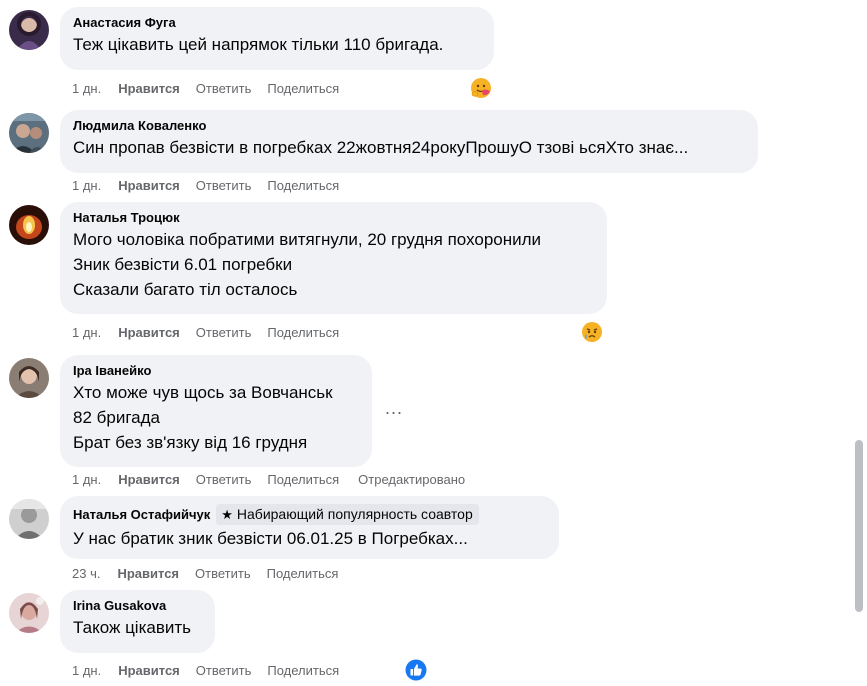 The height and width of the screenshot is (686, 867). What do you see at coordinates (412, 479) in the screenshot?
I see `edited-label: Отредактировано` at bounding box center [412, 479].